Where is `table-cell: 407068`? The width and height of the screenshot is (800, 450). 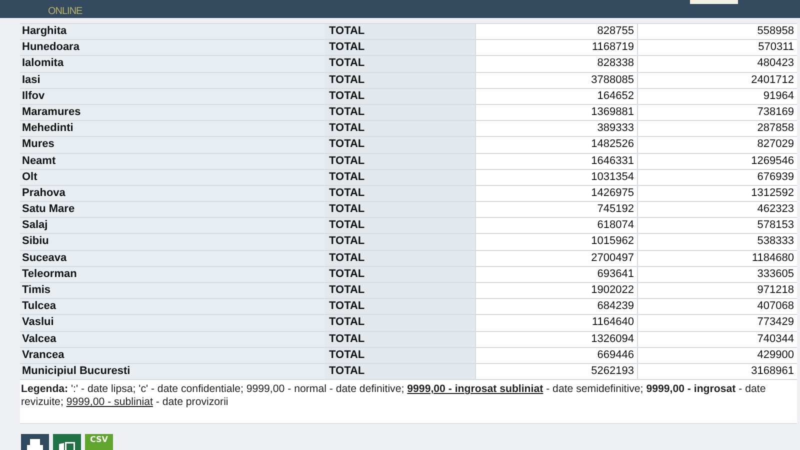
table-cell: 407068 is located at coordinates (717, 306).